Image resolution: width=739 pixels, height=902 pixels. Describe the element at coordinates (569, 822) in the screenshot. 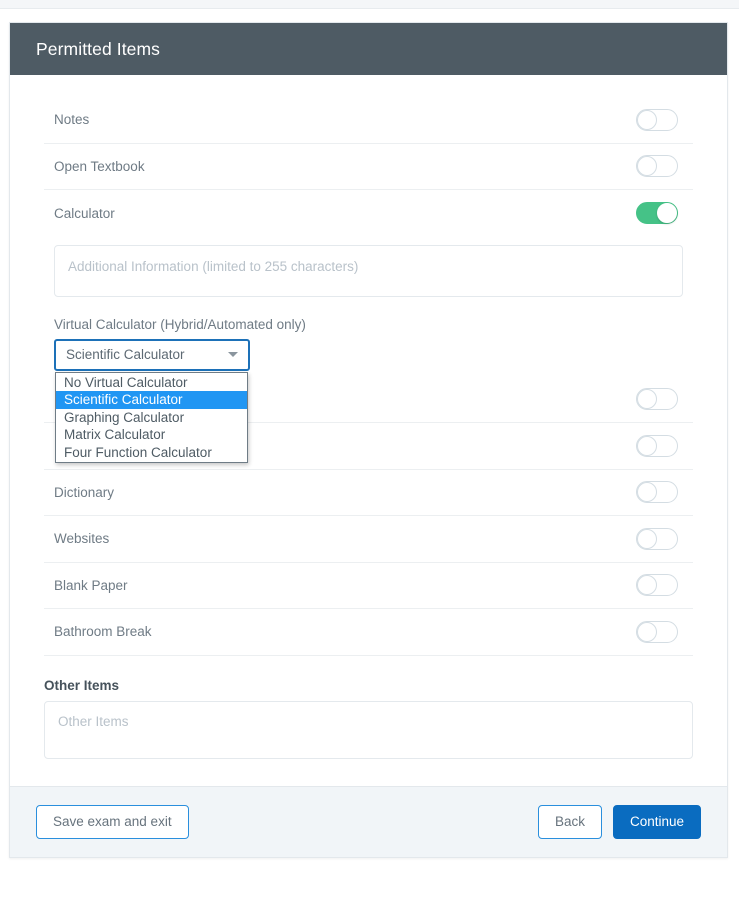

I see `back-button: Back` at that location.